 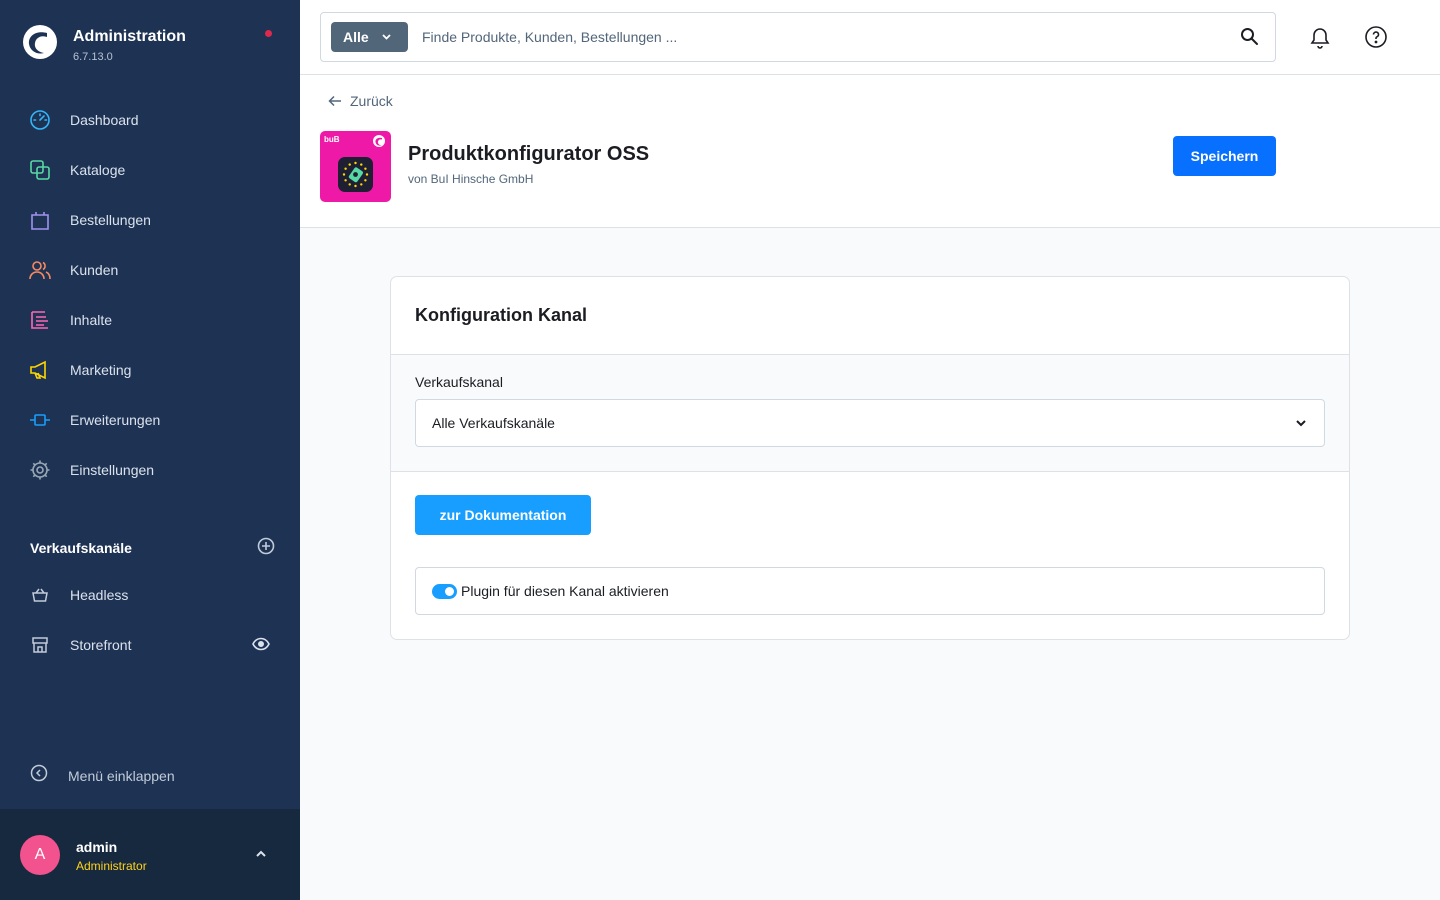 What do you see at coordinates (266, 548) in the screenshot?
I see `add-sales-channel-icon` at bounding box center [266, 548].